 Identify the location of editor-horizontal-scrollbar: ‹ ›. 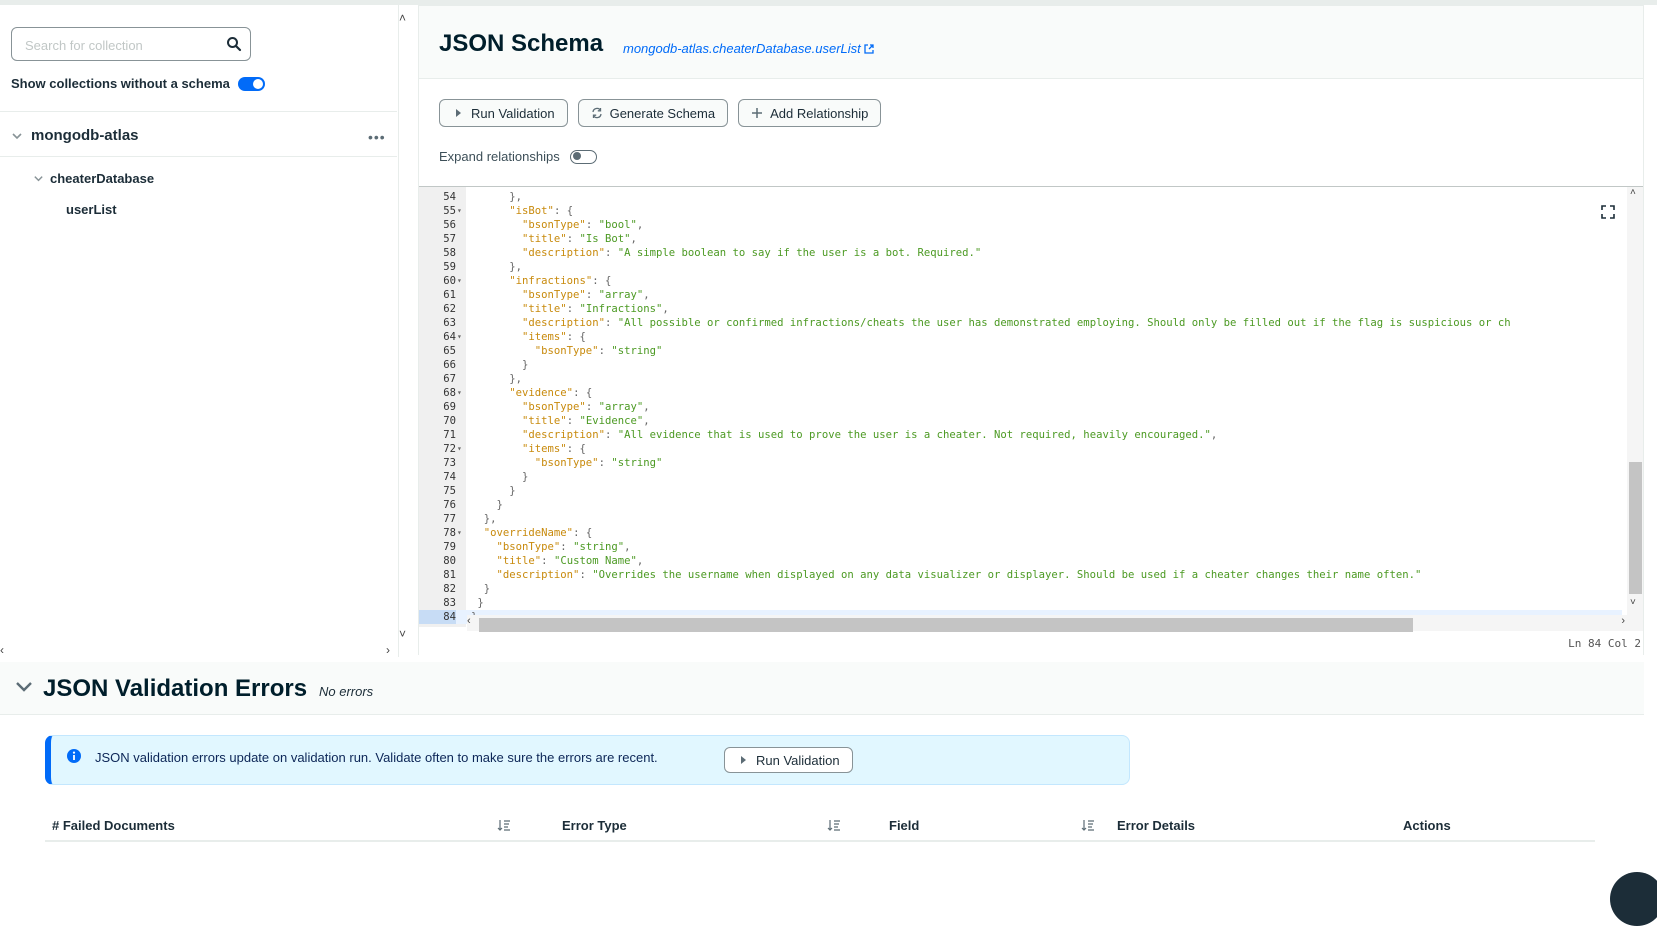
(1055, 623).